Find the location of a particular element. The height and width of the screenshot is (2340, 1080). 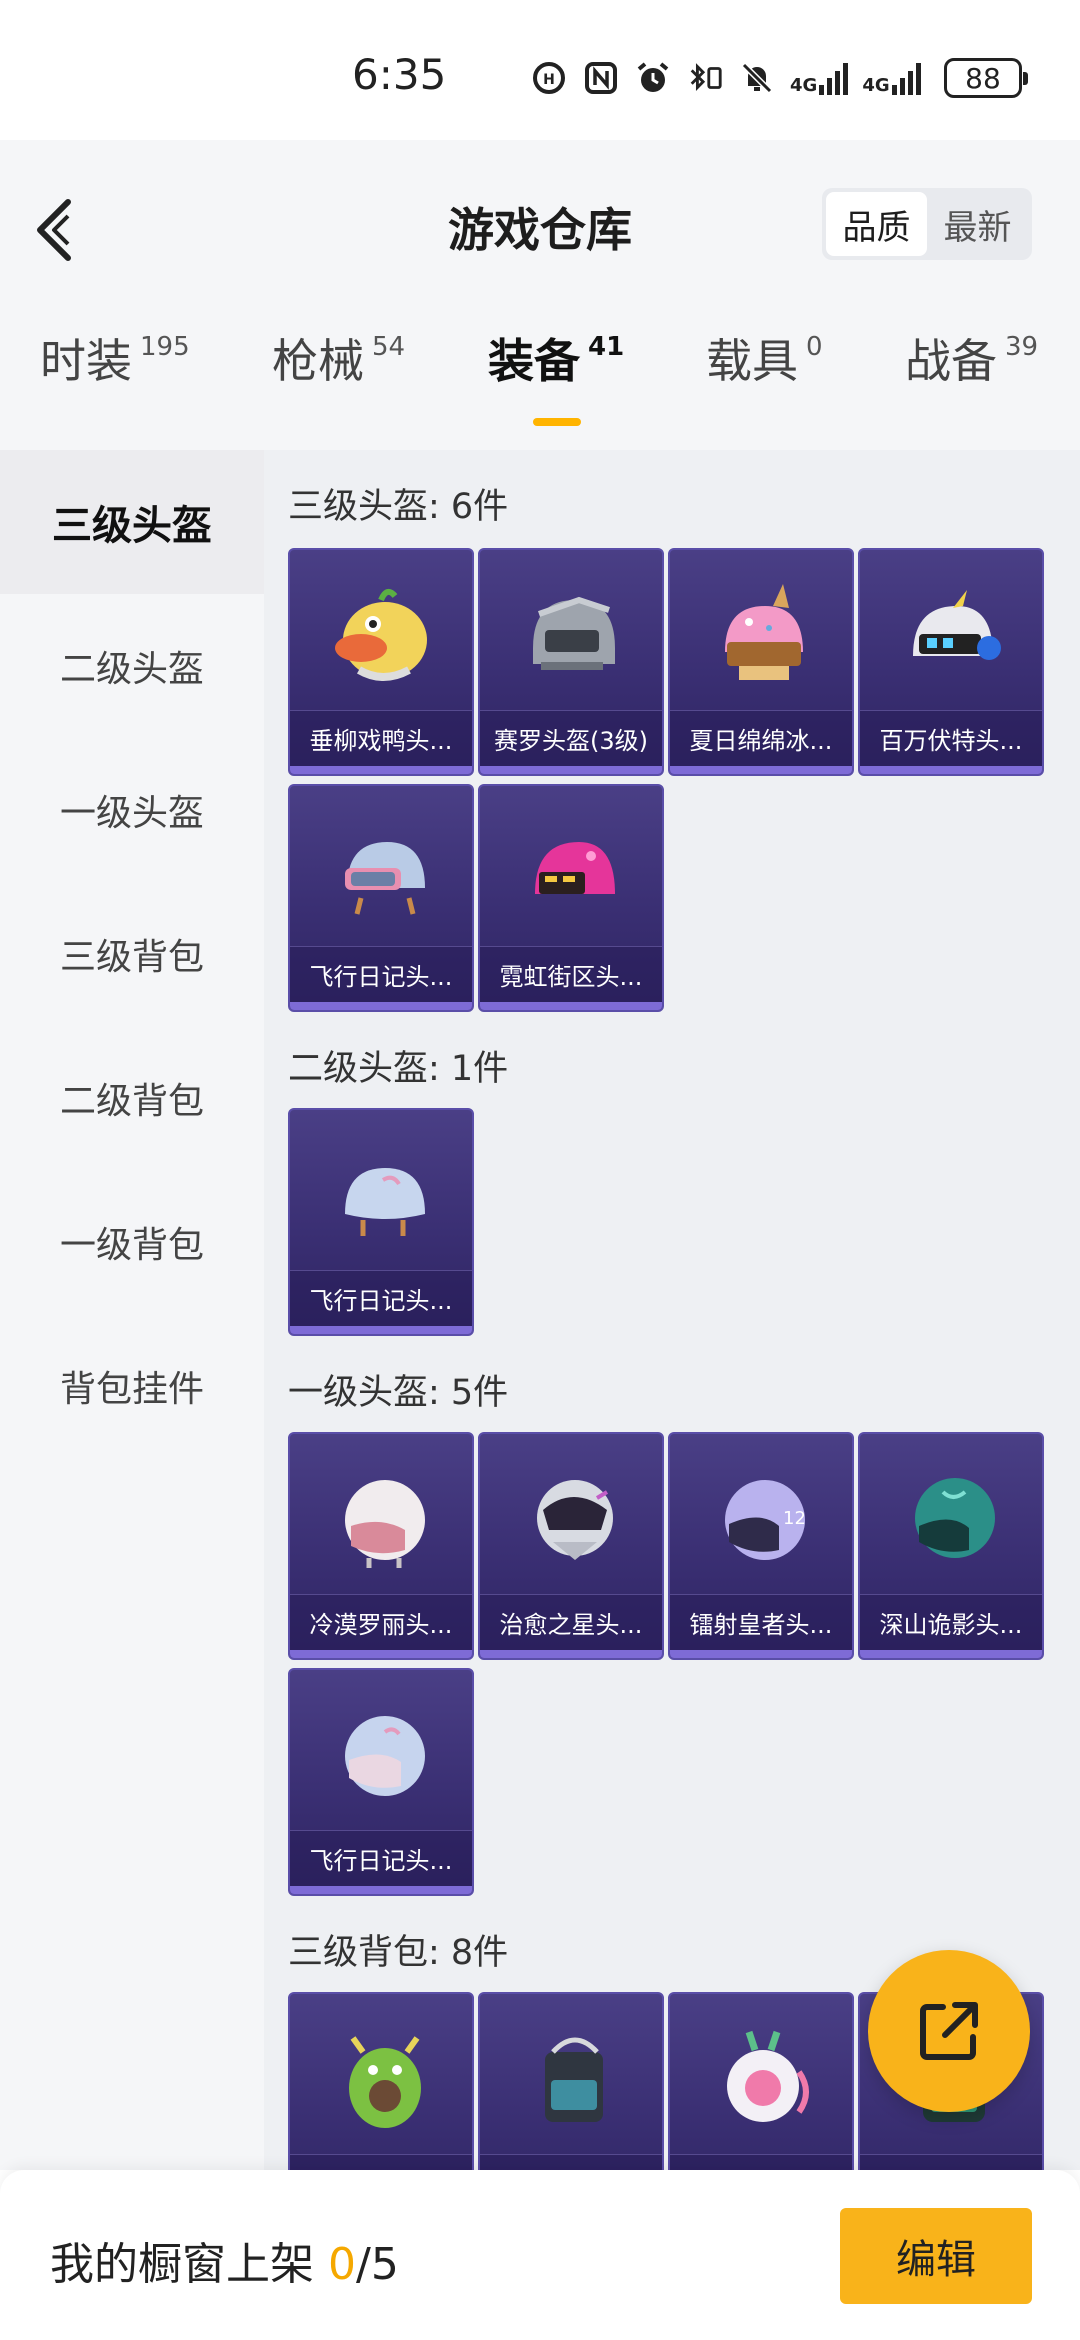

tab-label: 战备 is located at coordinates (951, 361).